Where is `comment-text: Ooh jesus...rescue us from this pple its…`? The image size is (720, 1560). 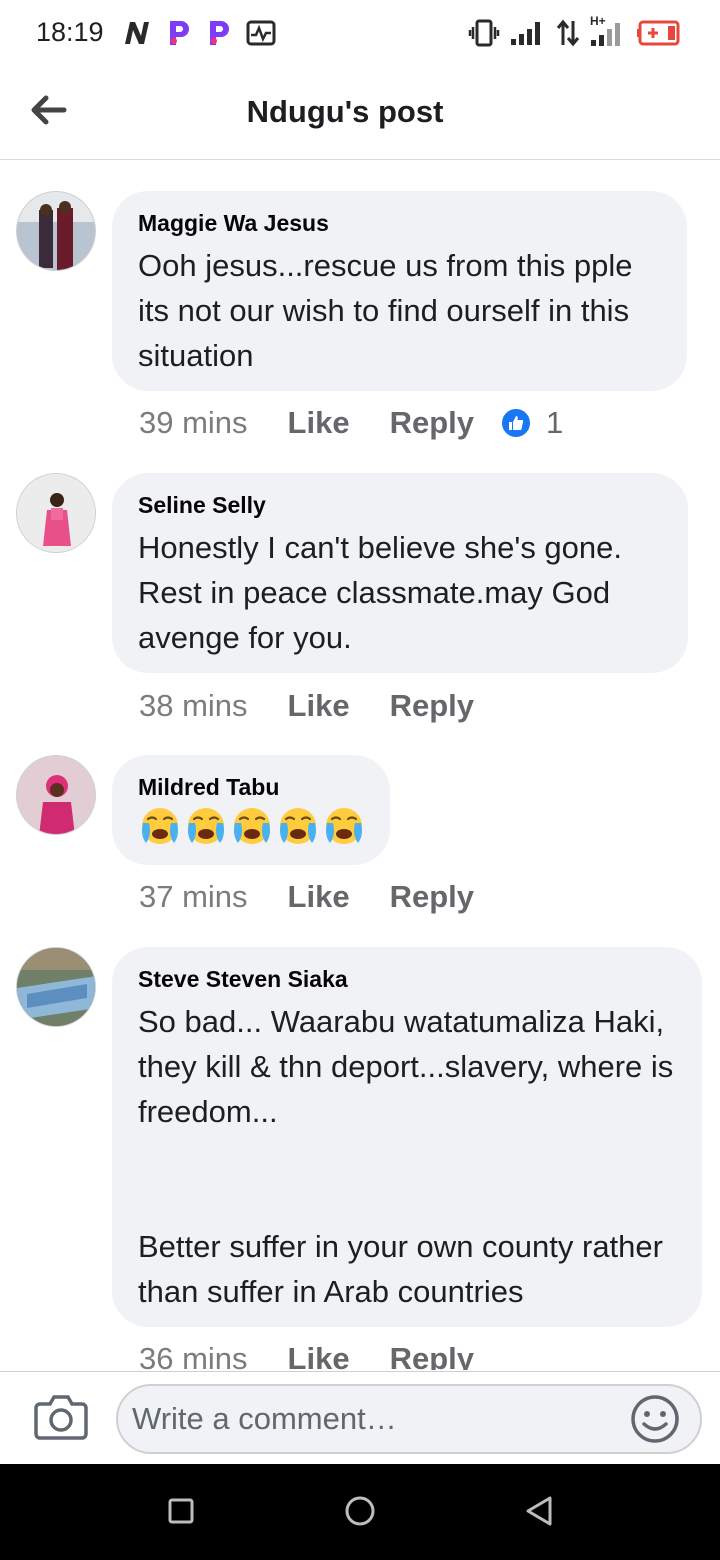
comment-text: Ooh jesus...rescue us from this pple its… is located at coordinates (385, 310).